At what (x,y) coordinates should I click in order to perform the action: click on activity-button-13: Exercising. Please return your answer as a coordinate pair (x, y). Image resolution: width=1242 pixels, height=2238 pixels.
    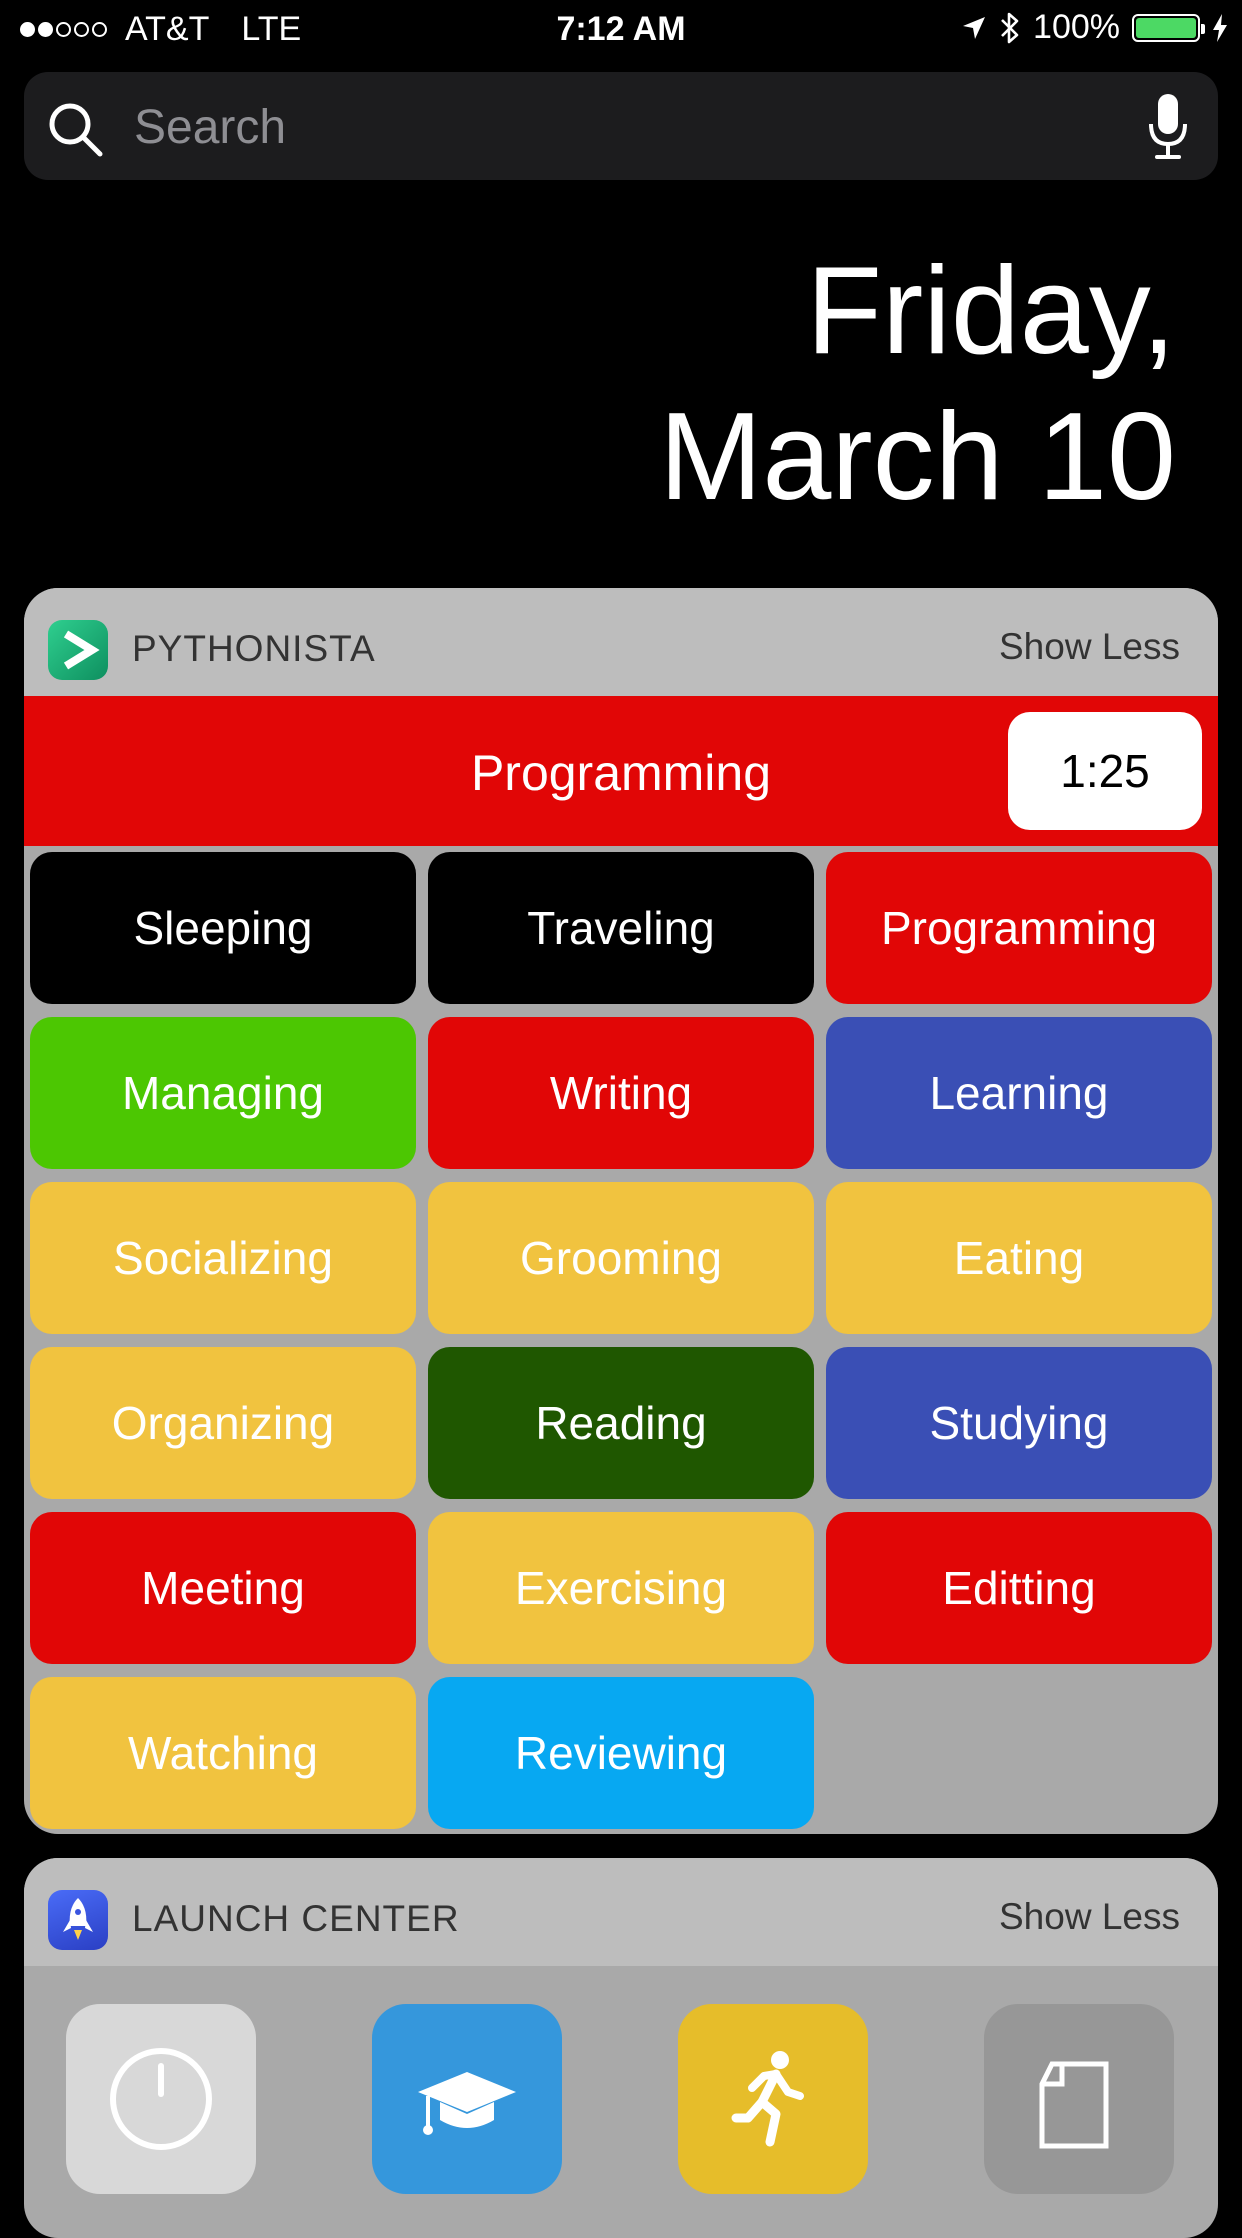
    Looking at the image, I should click on (621, 1588).